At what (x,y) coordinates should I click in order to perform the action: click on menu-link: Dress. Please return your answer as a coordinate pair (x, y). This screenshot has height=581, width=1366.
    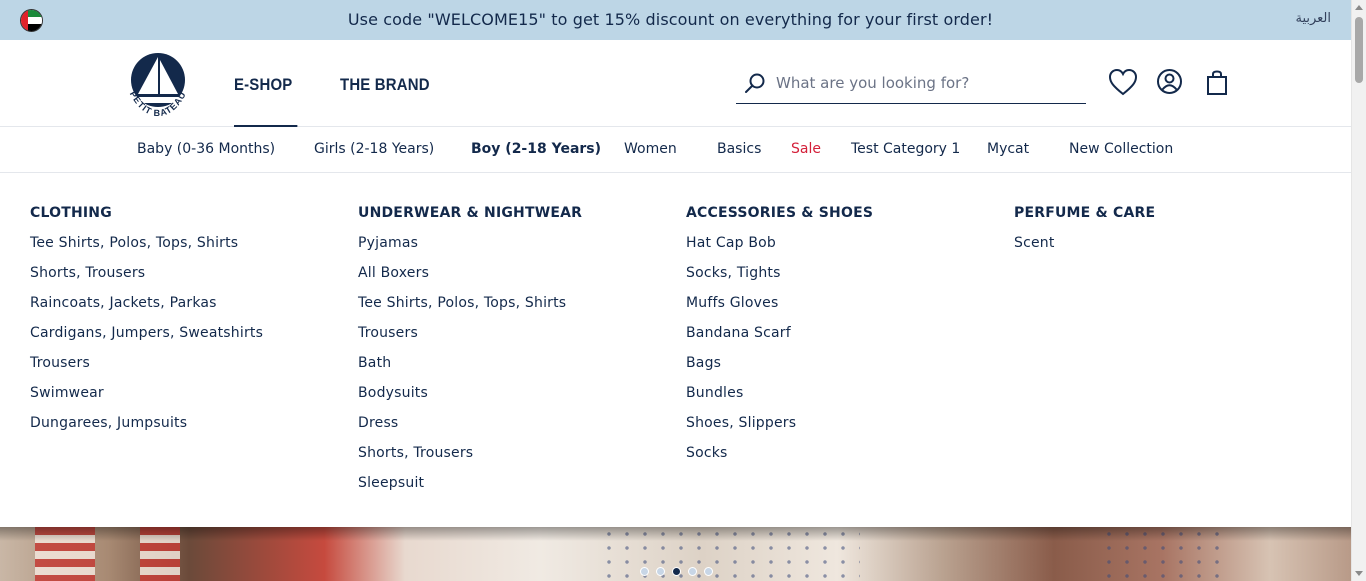
    Looking at the image, I should click on (470, 430).